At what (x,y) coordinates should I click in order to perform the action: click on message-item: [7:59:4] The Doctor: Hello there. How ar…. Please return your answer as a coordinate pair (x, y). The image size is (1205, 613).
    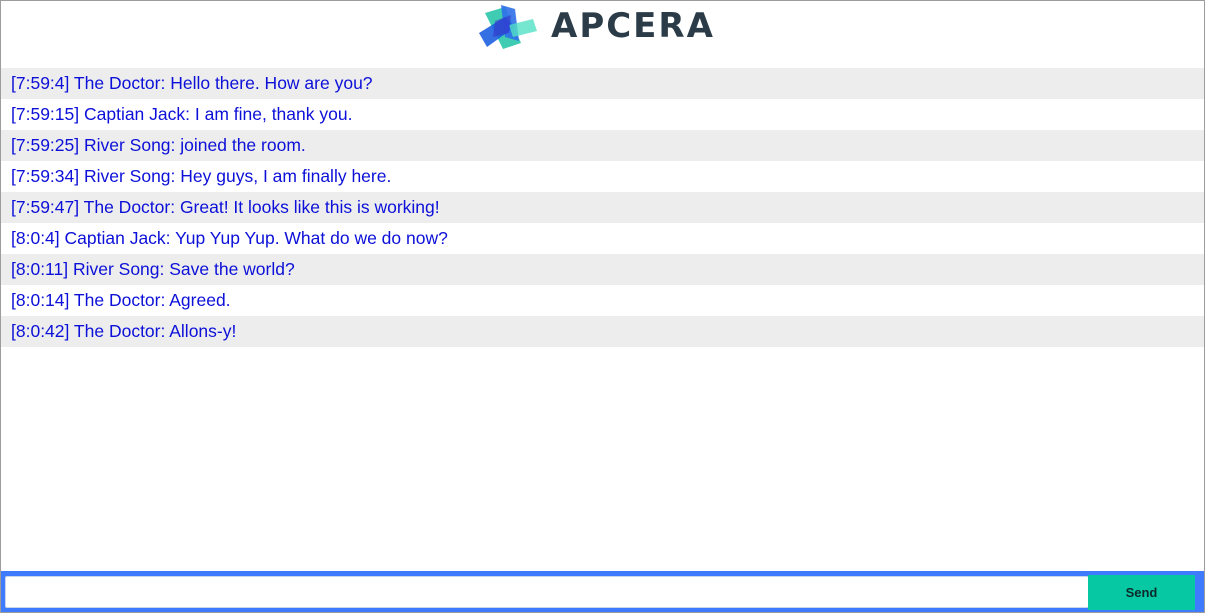
    Looking at the image, I should click on (602, 83).